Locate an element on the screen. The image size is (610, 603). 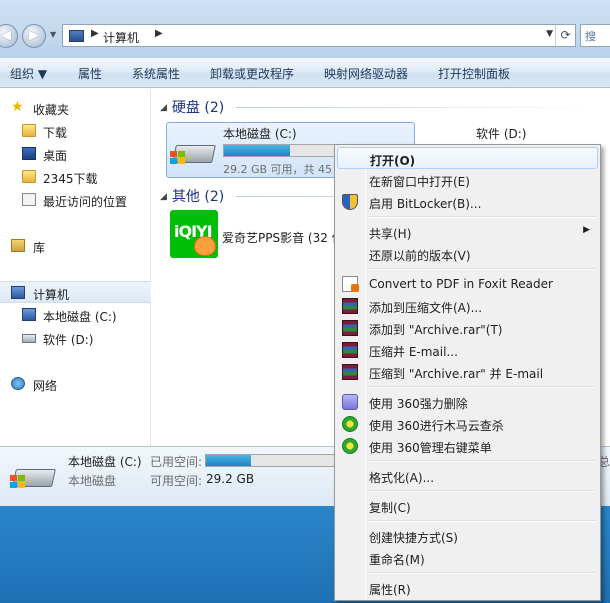
details-capacity-bar is located at coordinates (270, 460).